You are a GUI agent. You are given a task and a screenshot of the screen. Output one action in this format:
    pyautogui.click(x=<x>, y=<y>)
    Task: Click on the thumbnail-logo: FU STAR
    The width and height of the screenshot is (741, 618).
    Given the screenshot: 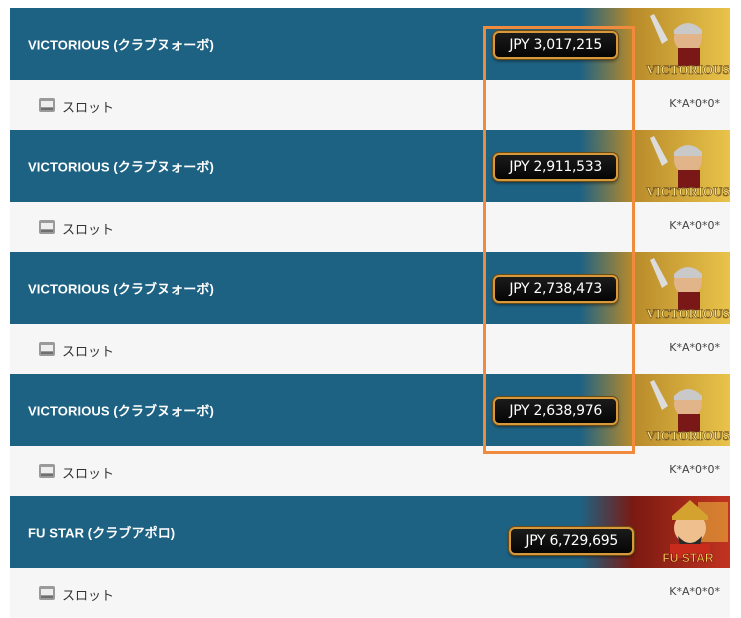 What is the action you would take?
    pyautogui.click(x=687, y=558)
    